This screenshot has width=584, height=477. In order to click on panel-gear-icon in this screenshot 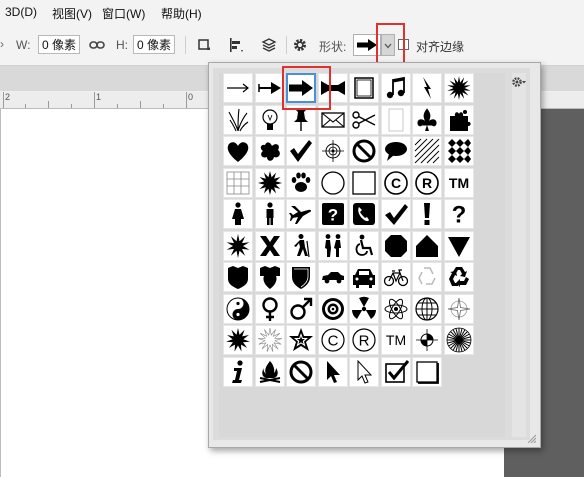, I will do `click(519, 82)`.